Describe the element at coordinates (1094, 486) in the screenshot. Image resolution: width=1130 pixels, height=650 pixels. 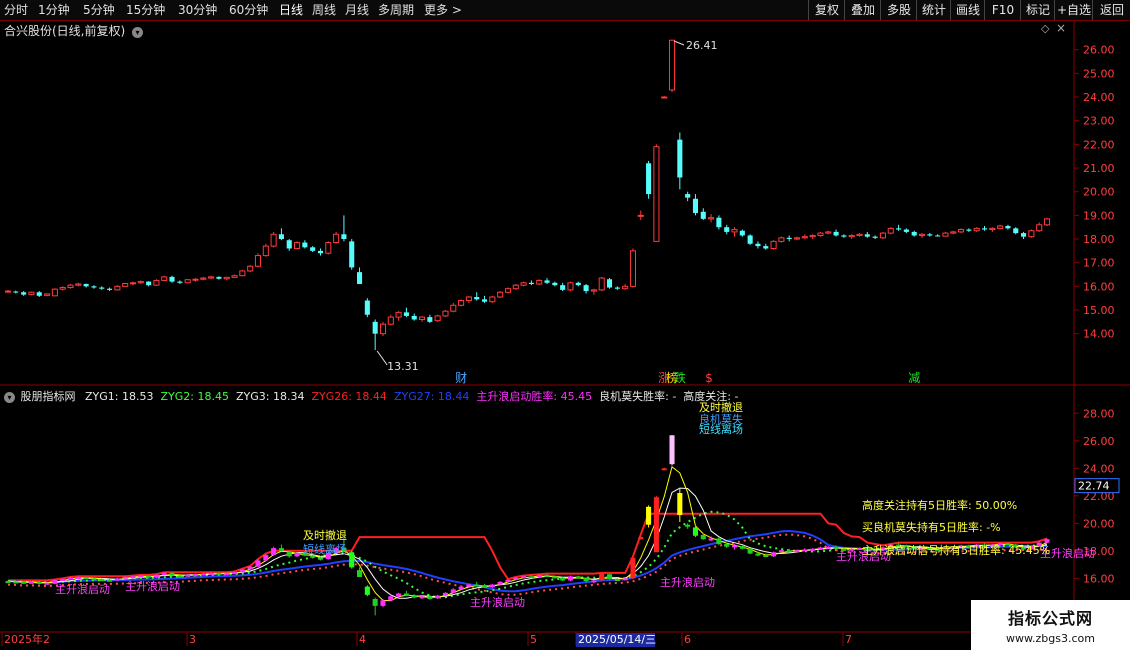
I see `current-value-label: 22.74` at that location.